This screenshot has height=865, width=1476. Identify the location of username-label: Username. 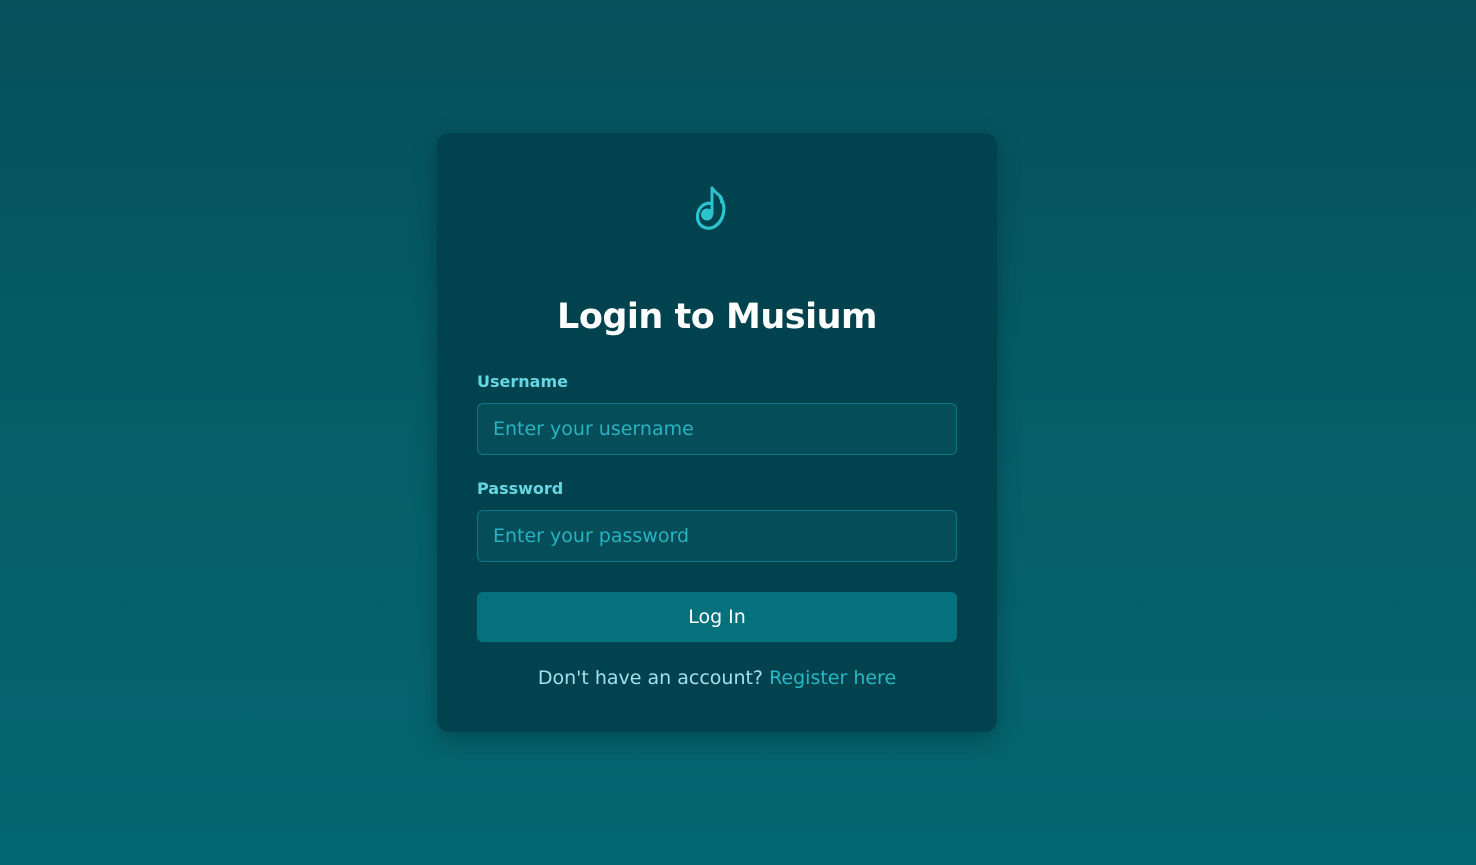
(522, 381).